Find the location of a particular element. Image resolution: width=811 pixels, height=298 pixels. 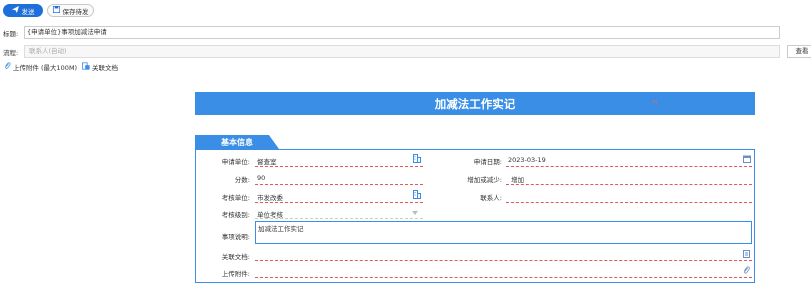

add-or-reduce-label: 增加或减少: is located at coordinates (484, 180).